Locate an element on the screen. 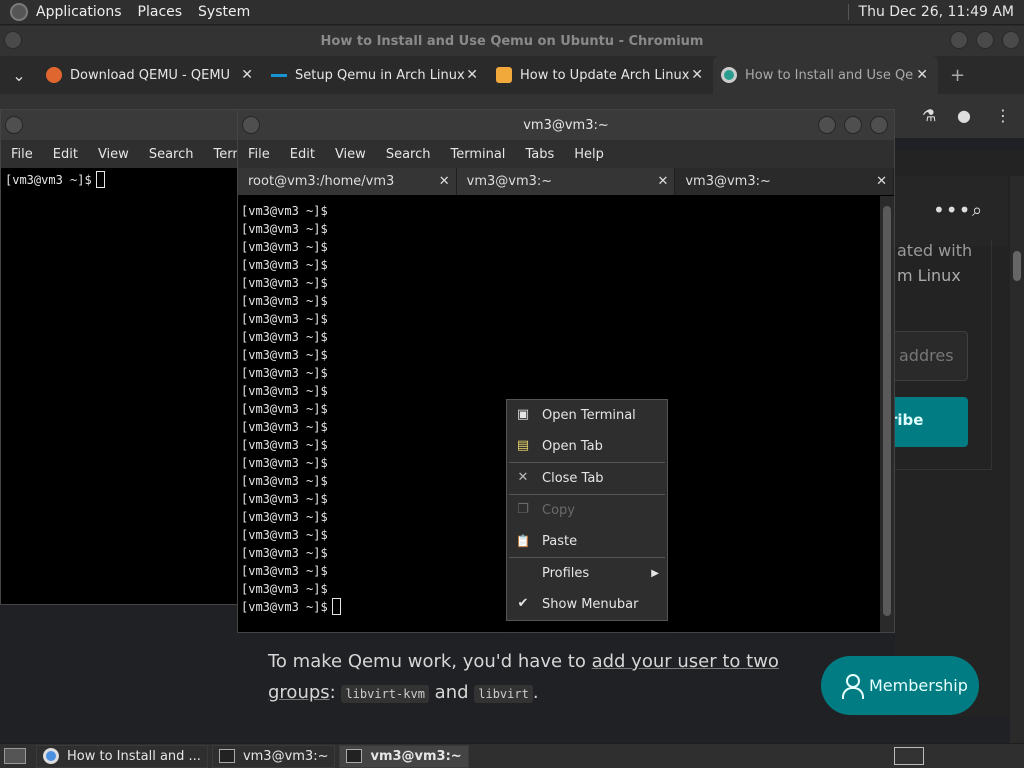 The image size is (1024, 768). terminal-menubar: File Edit View Search Terminal Tabs Help is located at coordinates (566, 154).